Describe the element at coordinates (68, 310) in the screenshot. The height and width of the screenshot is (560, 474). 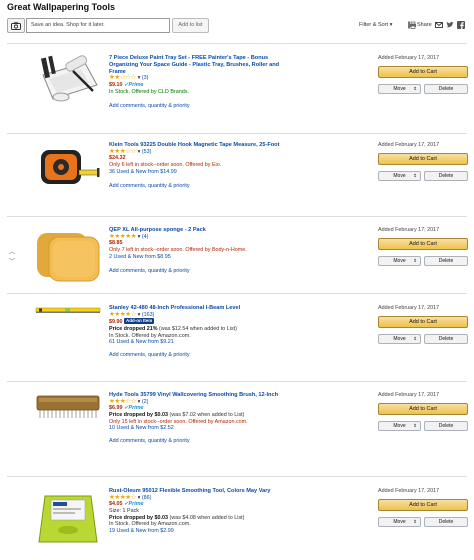
I see `product-image-level` at that location.